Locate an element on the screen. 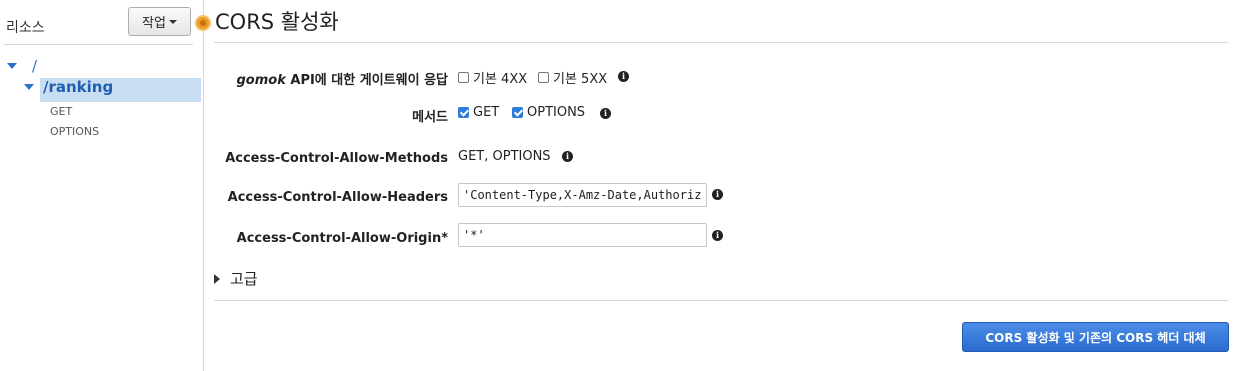  method-options-checkbox is located at coordinates (517, 112).